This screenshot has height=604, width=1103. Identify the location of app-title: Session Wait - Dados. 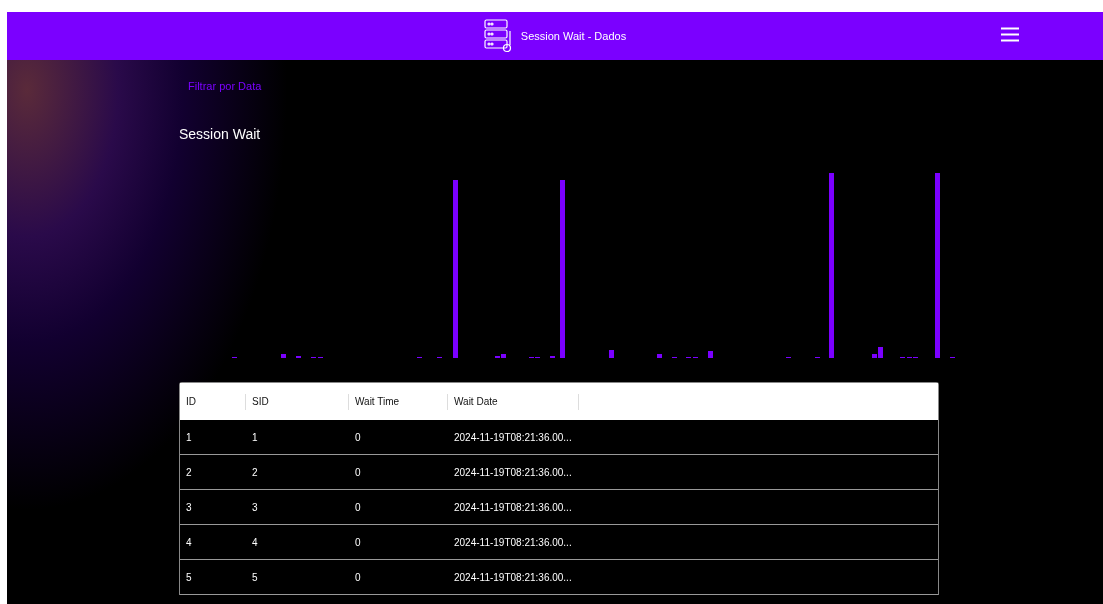
(573, 36).